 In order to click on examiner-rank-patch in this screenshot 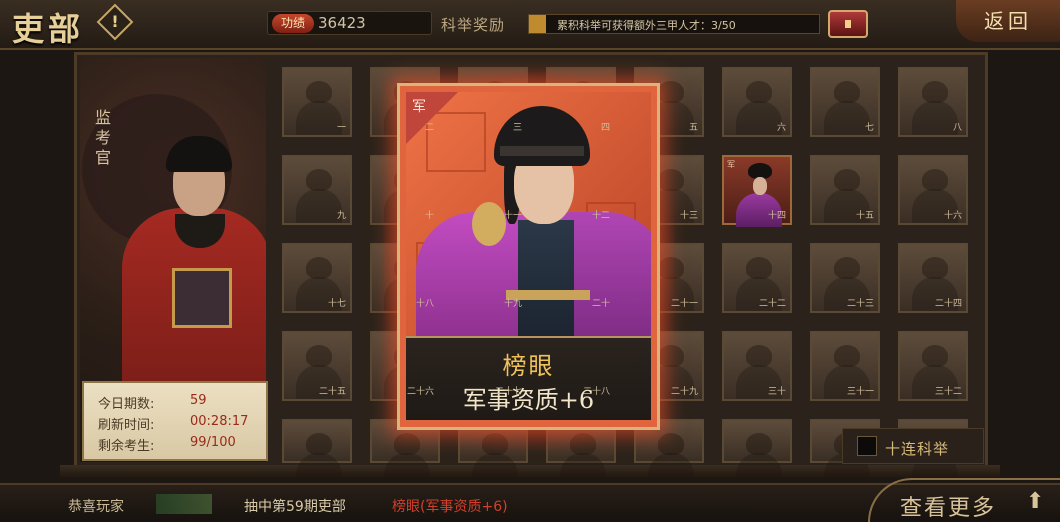, I will do `click(202, 298)`.